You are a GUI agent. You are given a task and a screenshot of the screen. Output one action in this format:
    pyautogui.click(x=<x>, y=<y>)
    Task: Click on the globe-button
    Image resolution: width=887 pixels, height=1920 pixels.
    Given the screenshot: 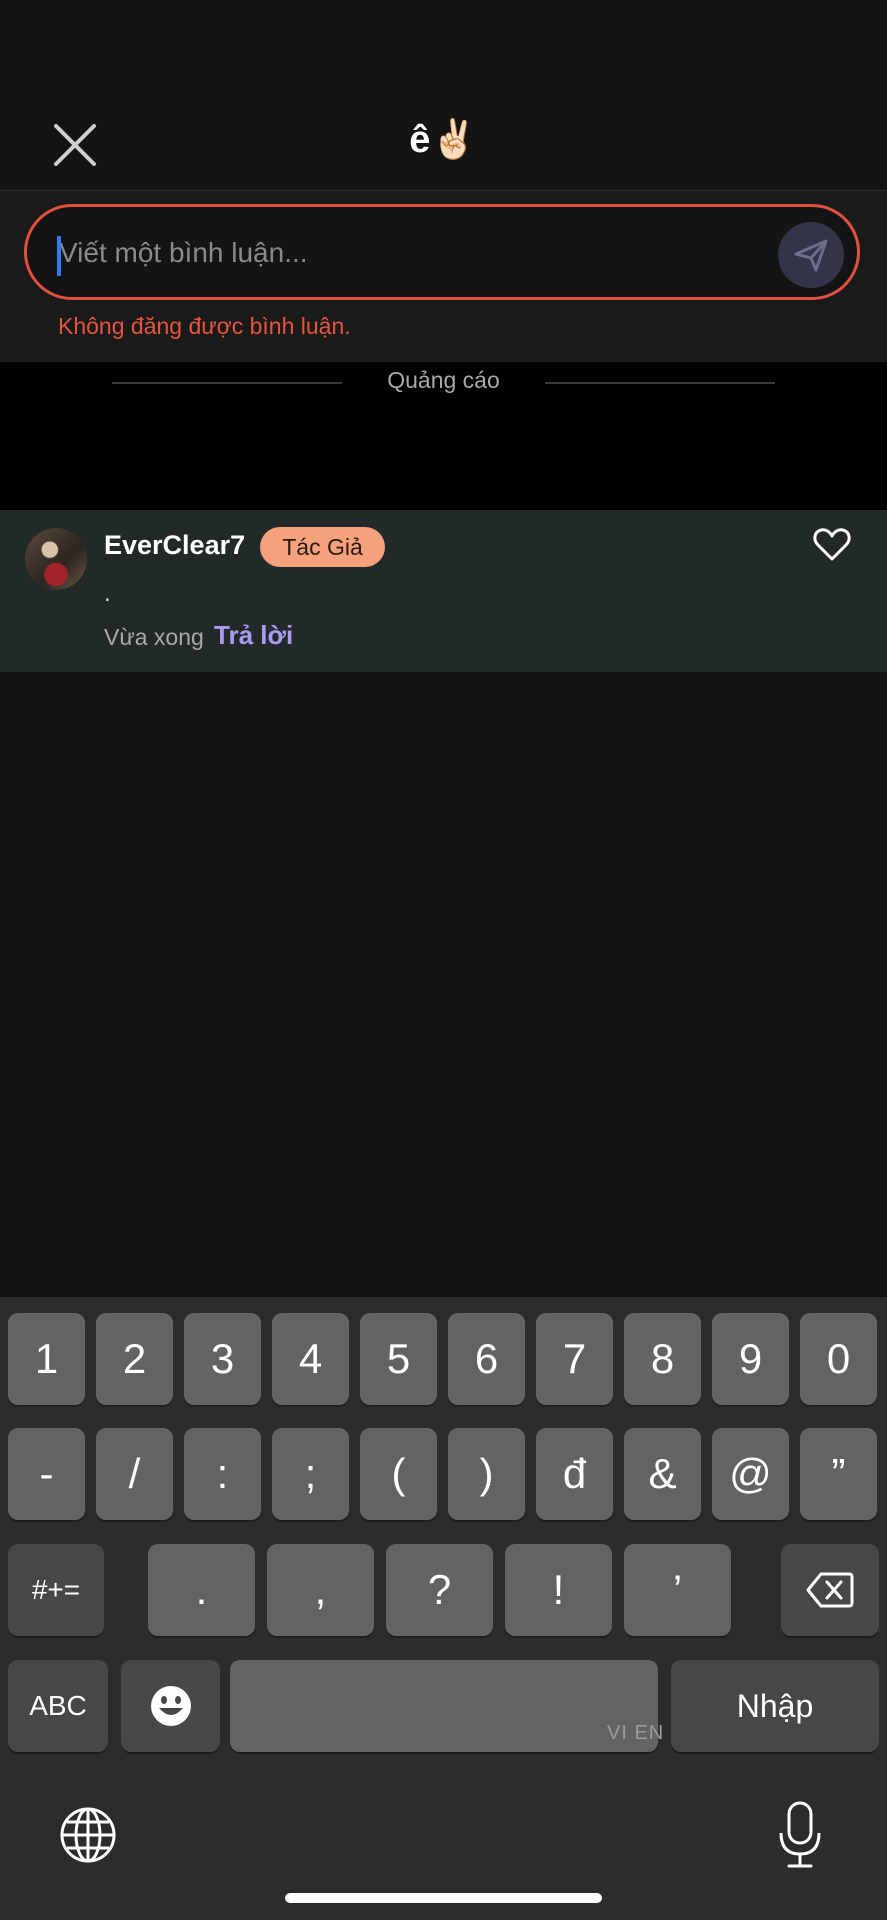 What is the action you would take?
    pyautogui.click(x=88, y=1835)
    